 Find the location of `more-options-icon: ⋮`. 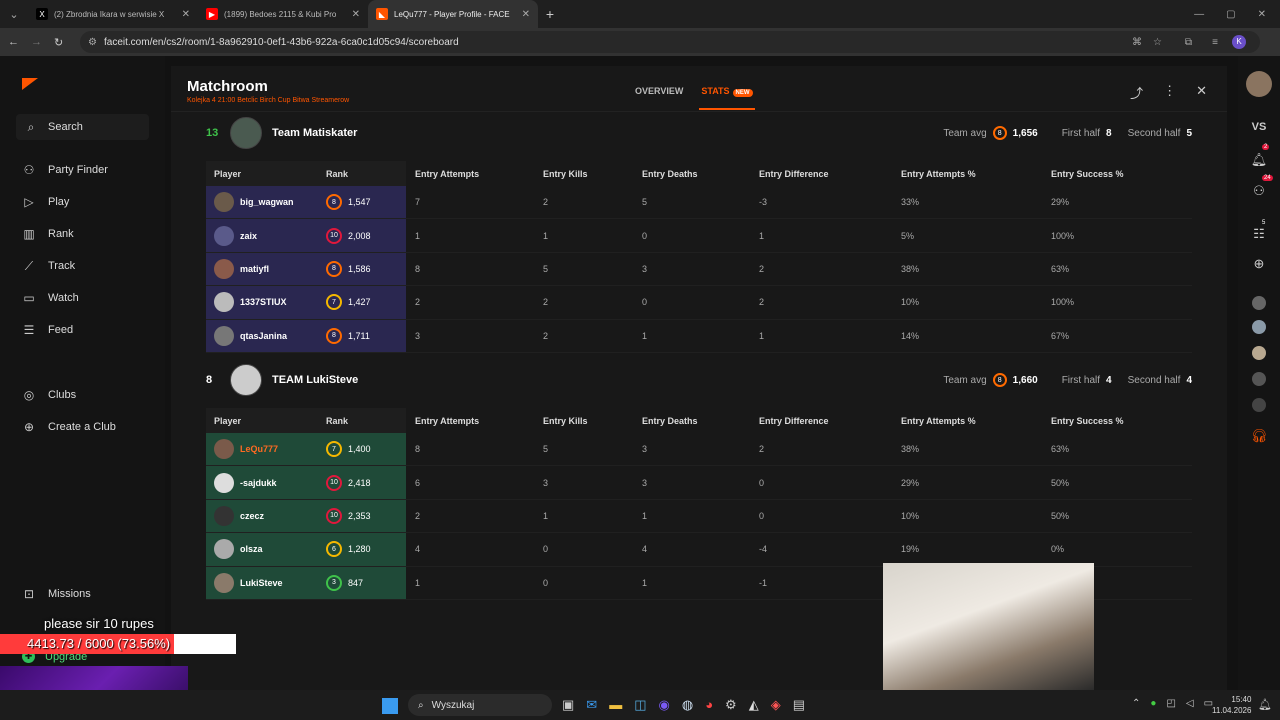

more-options-icon: ⋮ is located at coordinates (1169, 92).